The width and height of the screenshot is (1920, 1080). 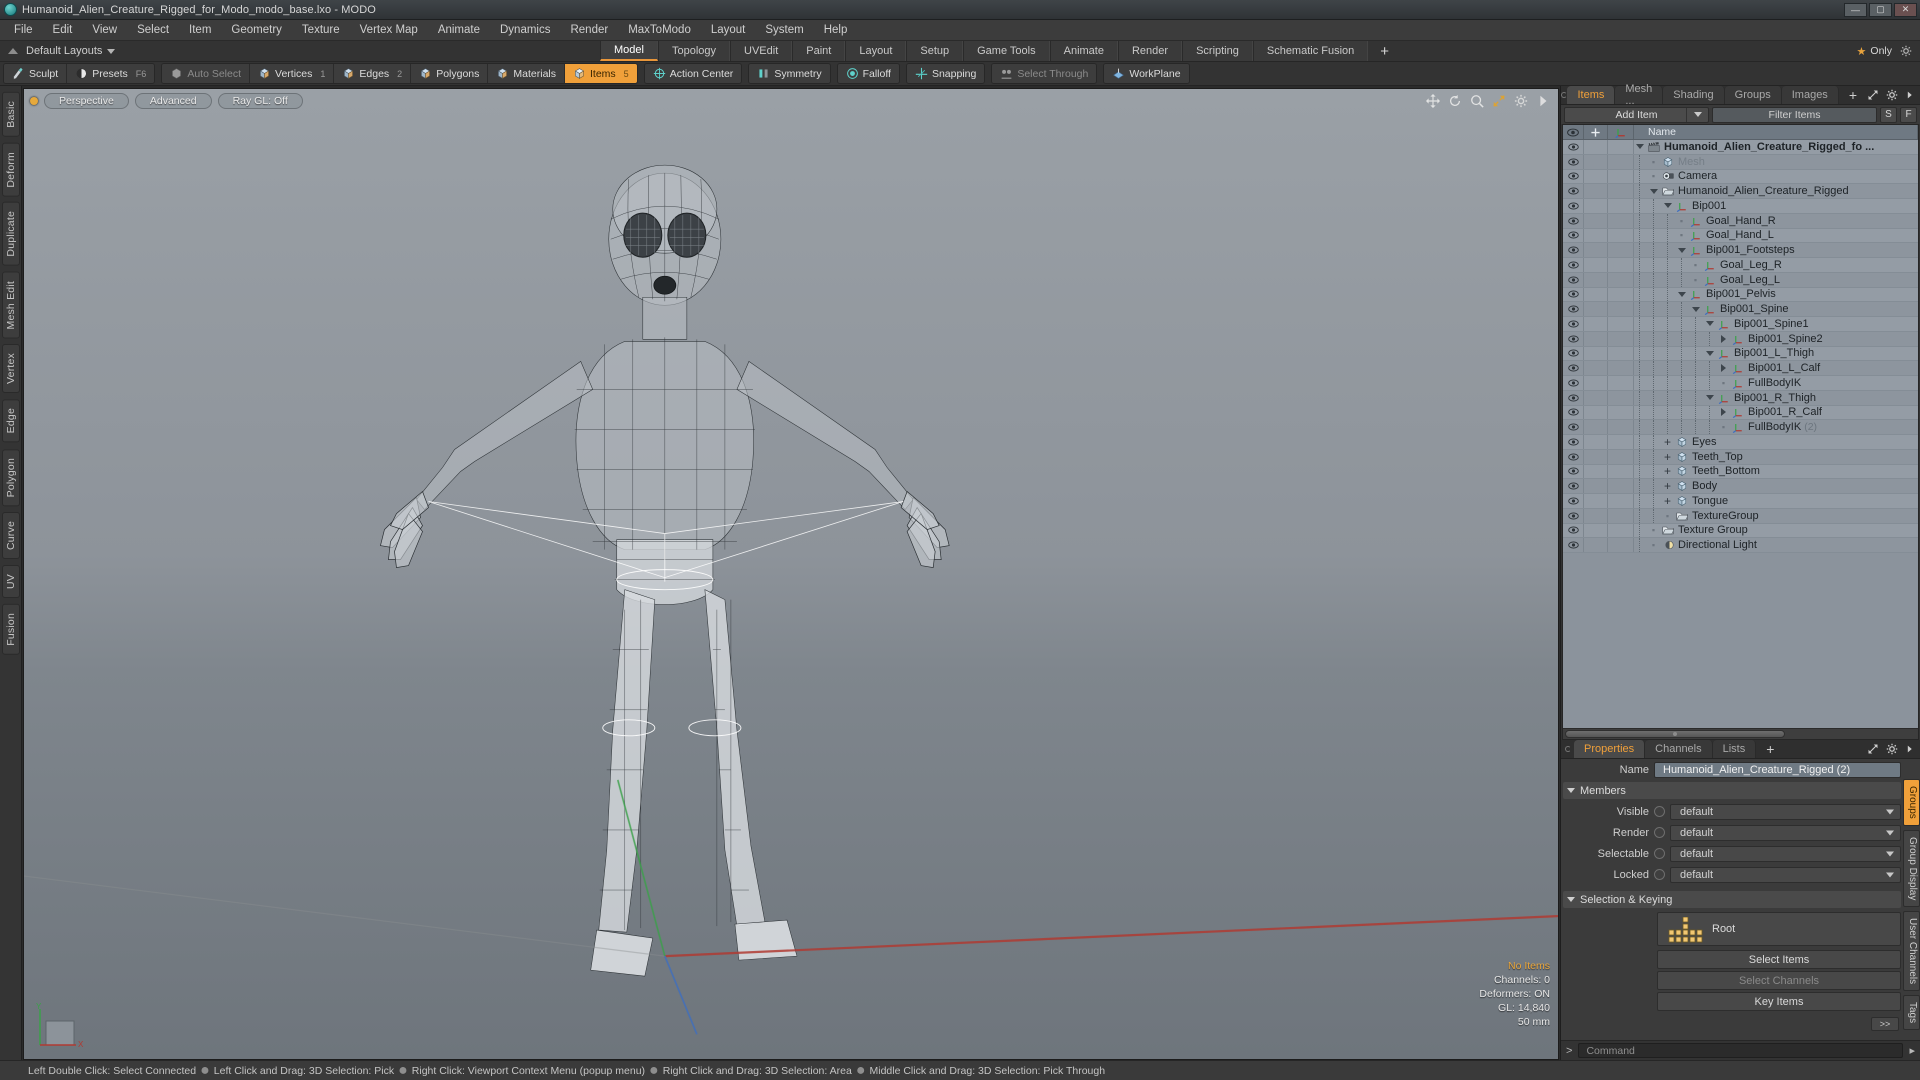 I want to click on panel-lock-icon, so click(x=1567, y=749).